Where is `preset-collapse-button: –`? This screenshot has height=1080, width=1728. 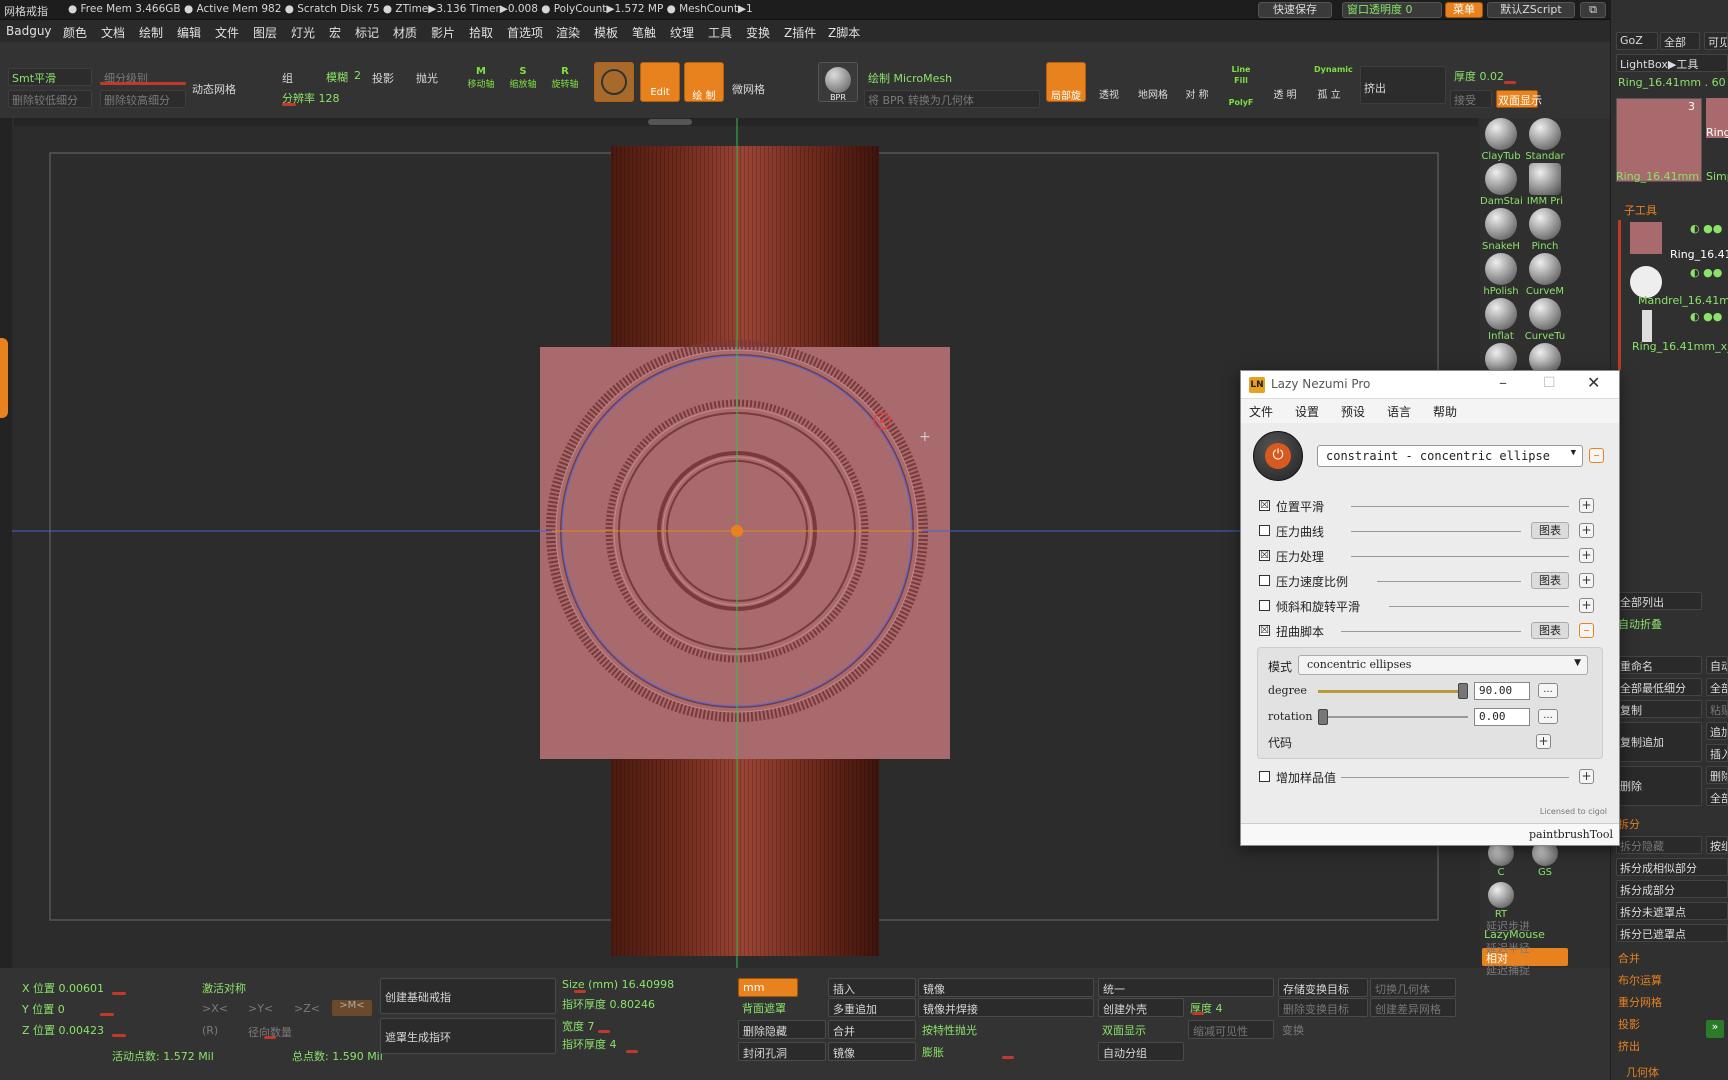 preset-collapse-button: – is located at coordinates (1596, 455).